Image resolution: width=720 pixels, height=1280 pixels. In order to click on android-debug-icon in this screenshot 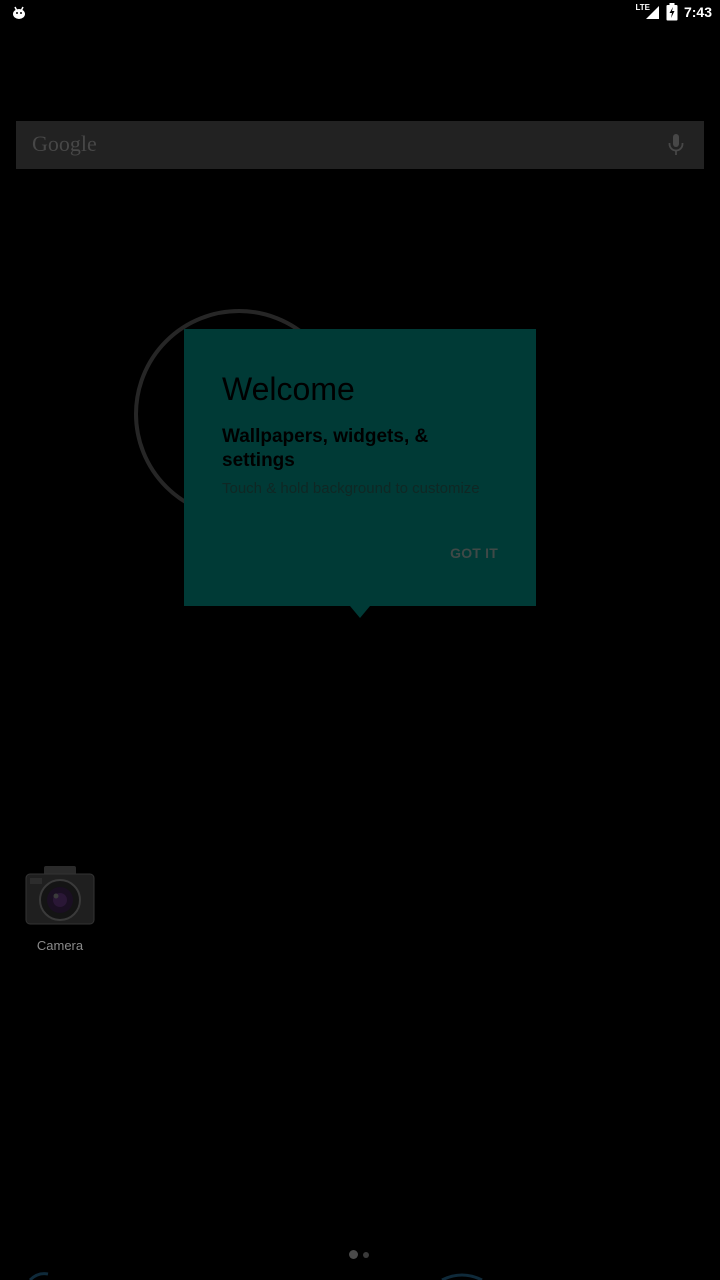, I will do `click(19, 12)`.